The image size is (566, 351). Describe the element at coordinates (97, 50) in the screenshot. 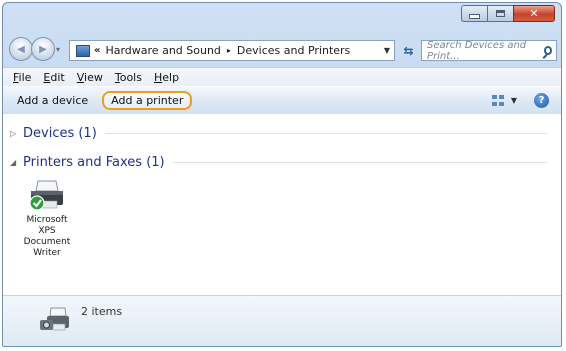

I see `address-chevron: «` at that location.